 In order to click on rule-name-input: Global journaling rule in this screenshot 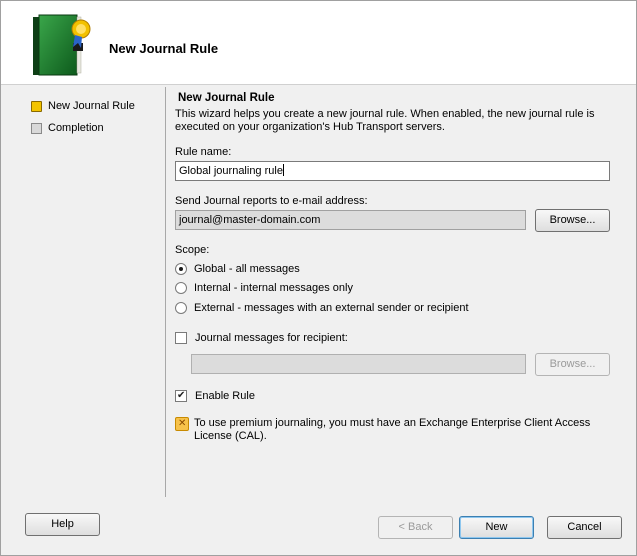, I will do `click(392, 171)`.